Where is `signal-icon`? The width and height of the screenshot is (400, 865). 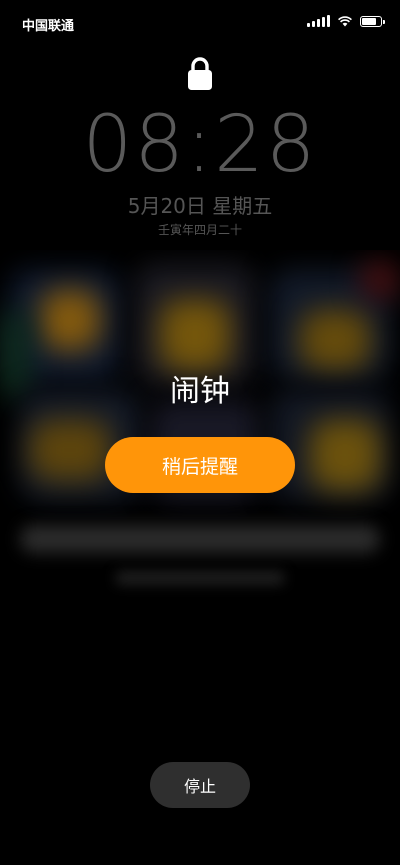 signal-icon is located at coordinates (318, 21).